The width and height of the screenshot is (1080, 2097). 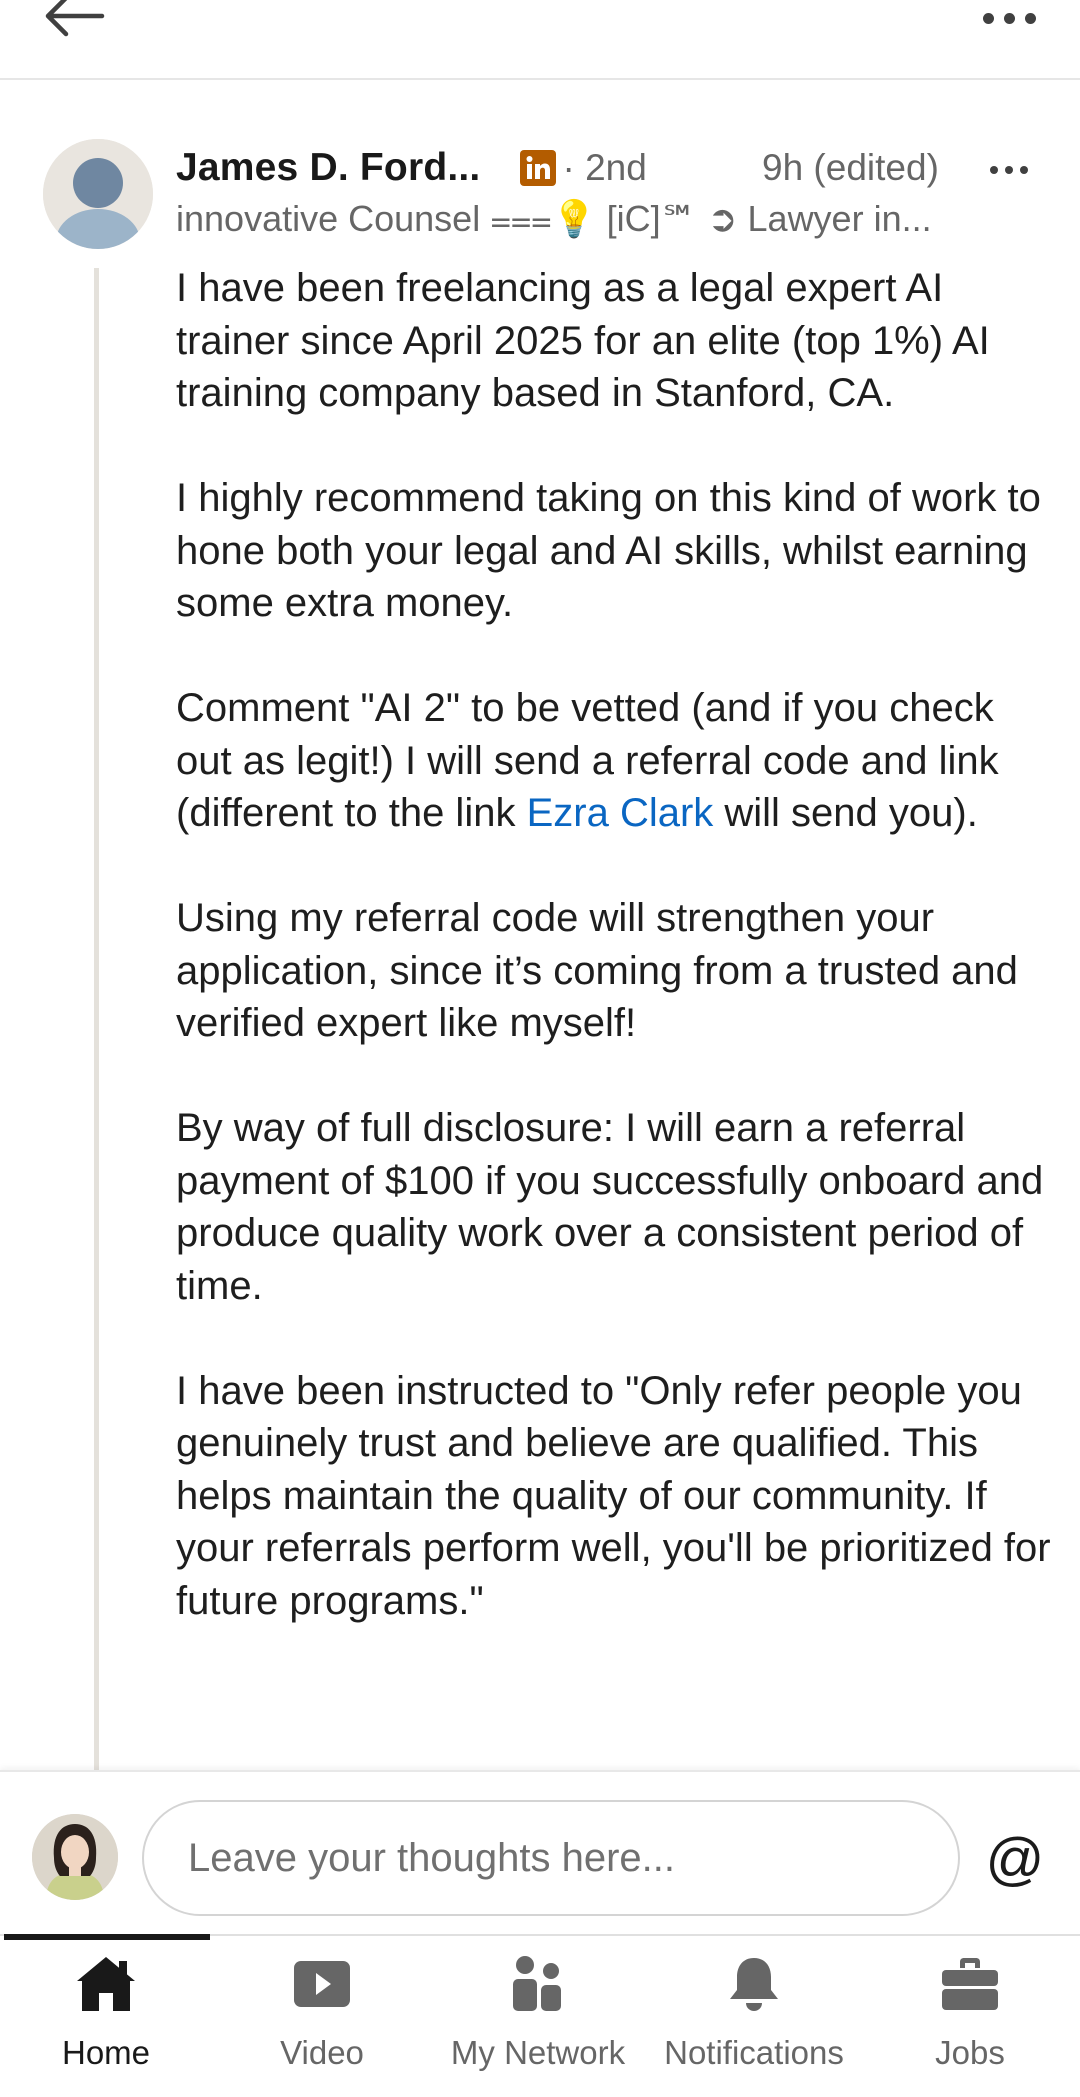 I want to click on back-button, so click(x=75, y=20).